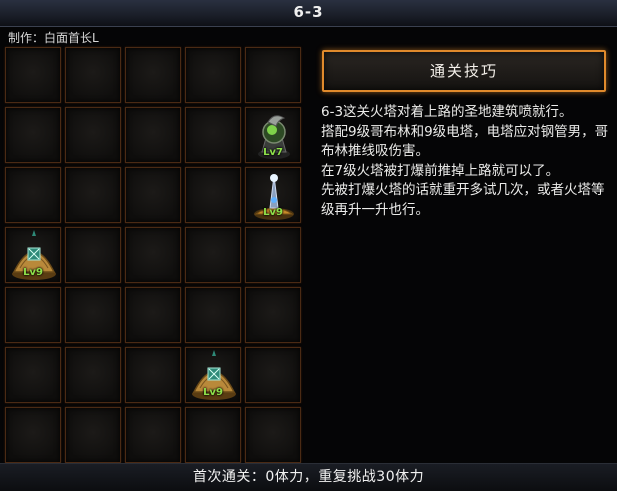 The height and width of the screenshot is (491, 617). I want to click on stage-title: 6-3, so click(308, 13).